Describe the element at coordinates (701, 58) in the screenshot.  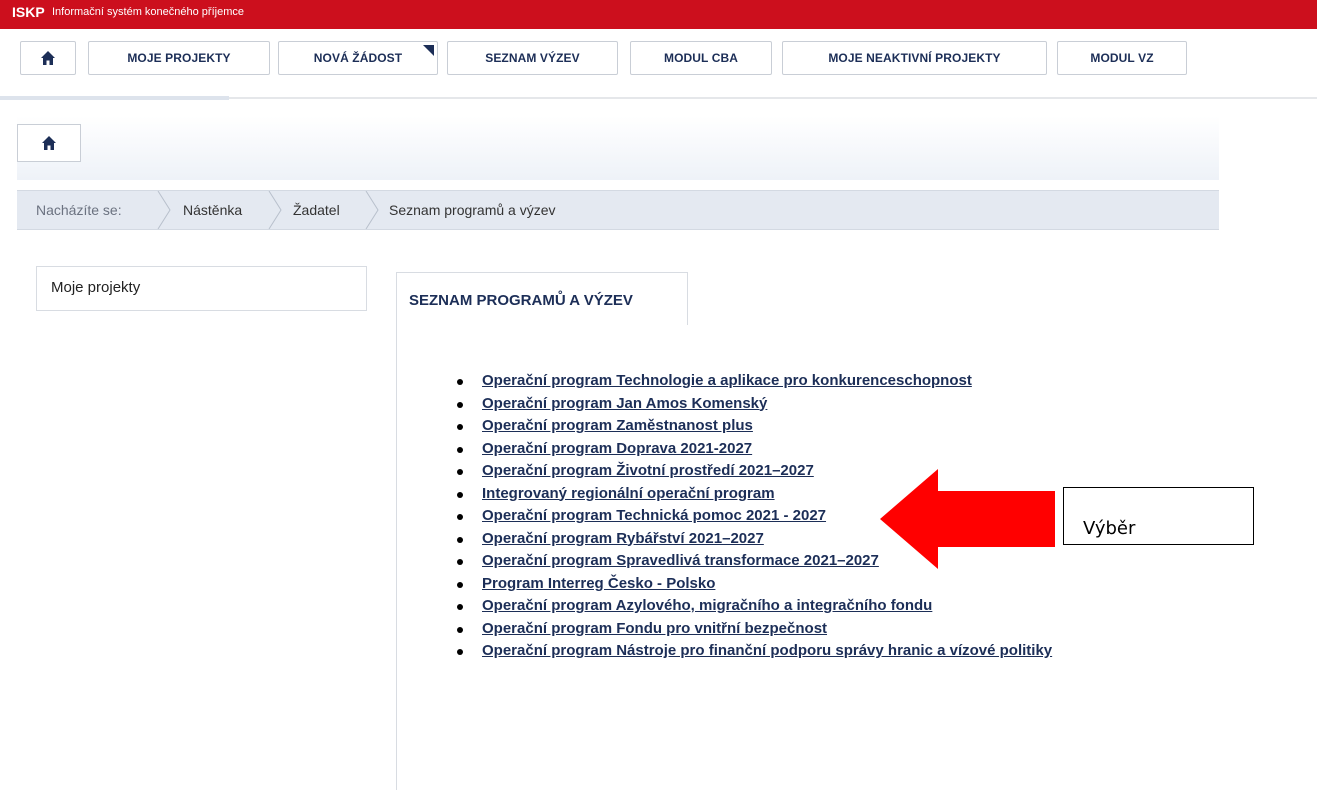
I see `nav-modul-cba-button: MODUL CBA` at that location.